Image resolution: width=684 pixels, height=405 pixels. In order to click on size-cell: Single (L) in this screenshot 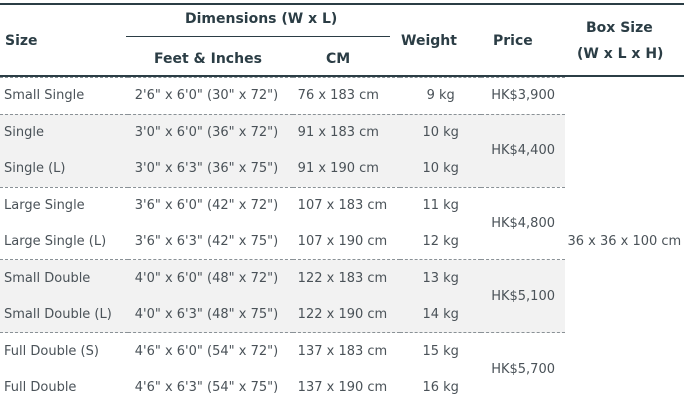, I will do `click(64, 169)`.